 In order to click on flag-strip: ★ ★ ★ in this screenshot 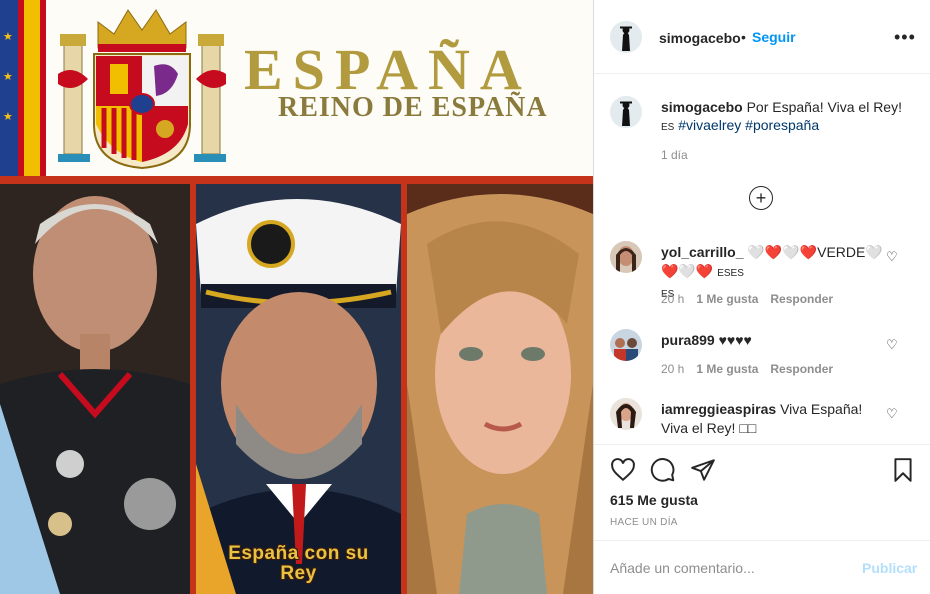, I will do `click(23, 88)`.